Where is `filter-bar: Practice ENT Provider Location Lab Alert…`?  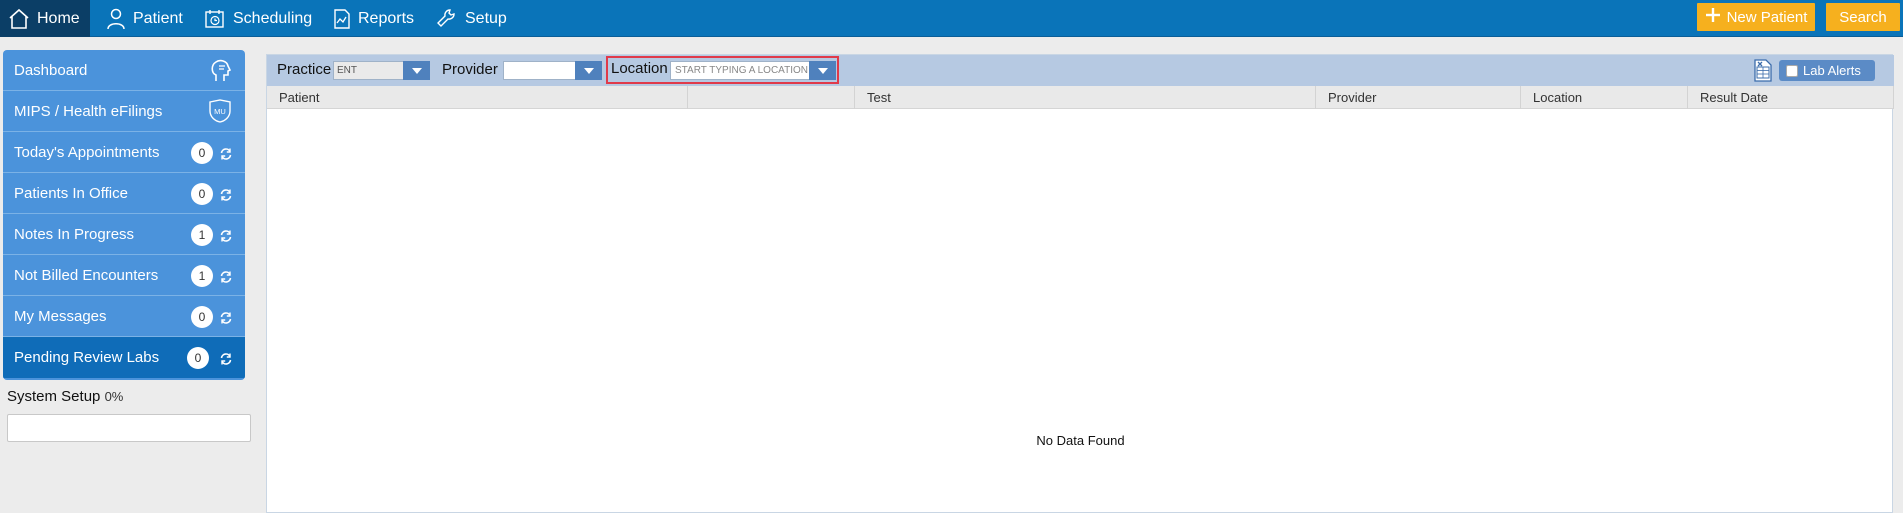 filter-bar: Practice ENT Provider Location Lab Alert… is located at coordinates (1080, 70).